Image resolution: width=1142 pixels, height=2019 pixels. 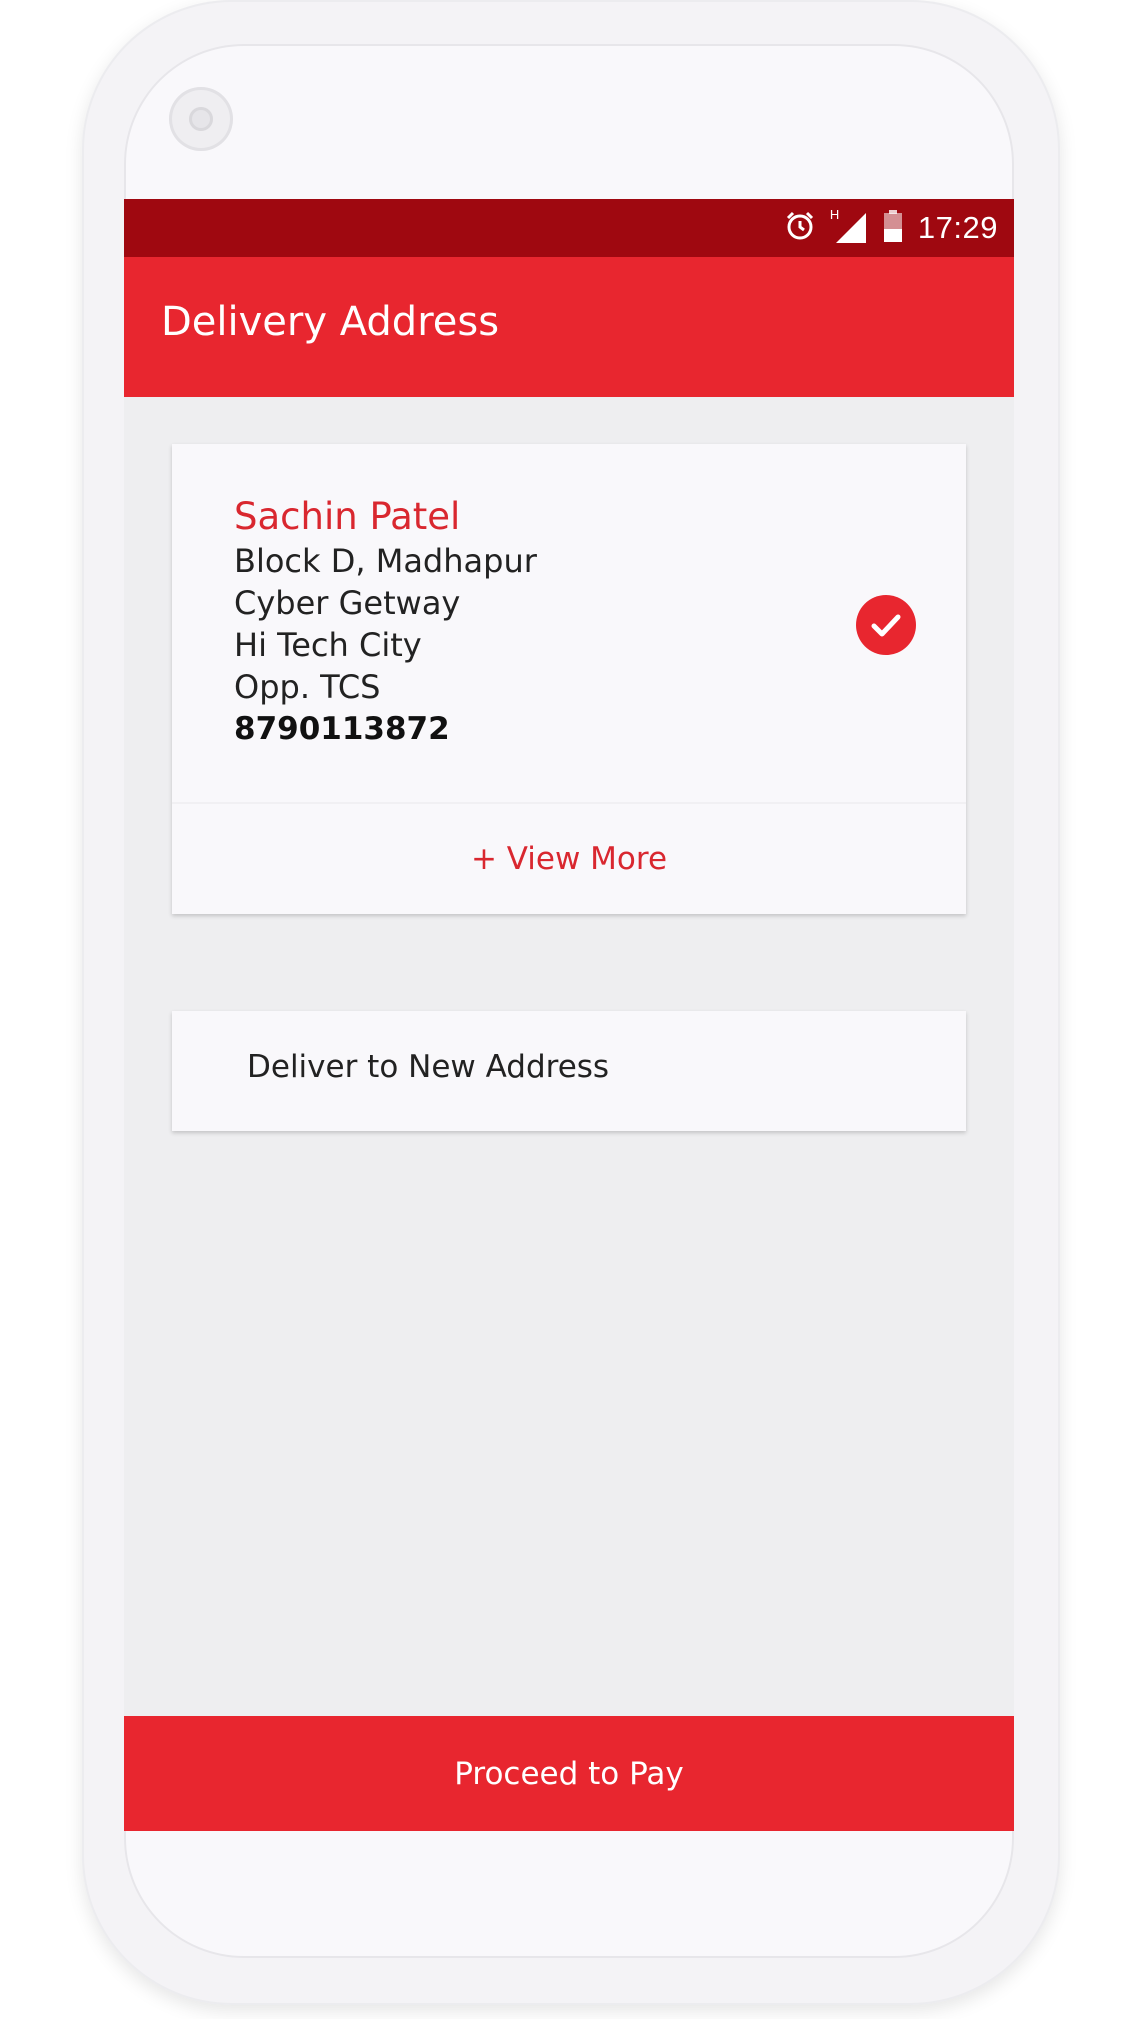 What do you see at coordinates (307, 687) in the screenshot?
I see `address-line: Opp. TCS` at bounding box center [307, 687].